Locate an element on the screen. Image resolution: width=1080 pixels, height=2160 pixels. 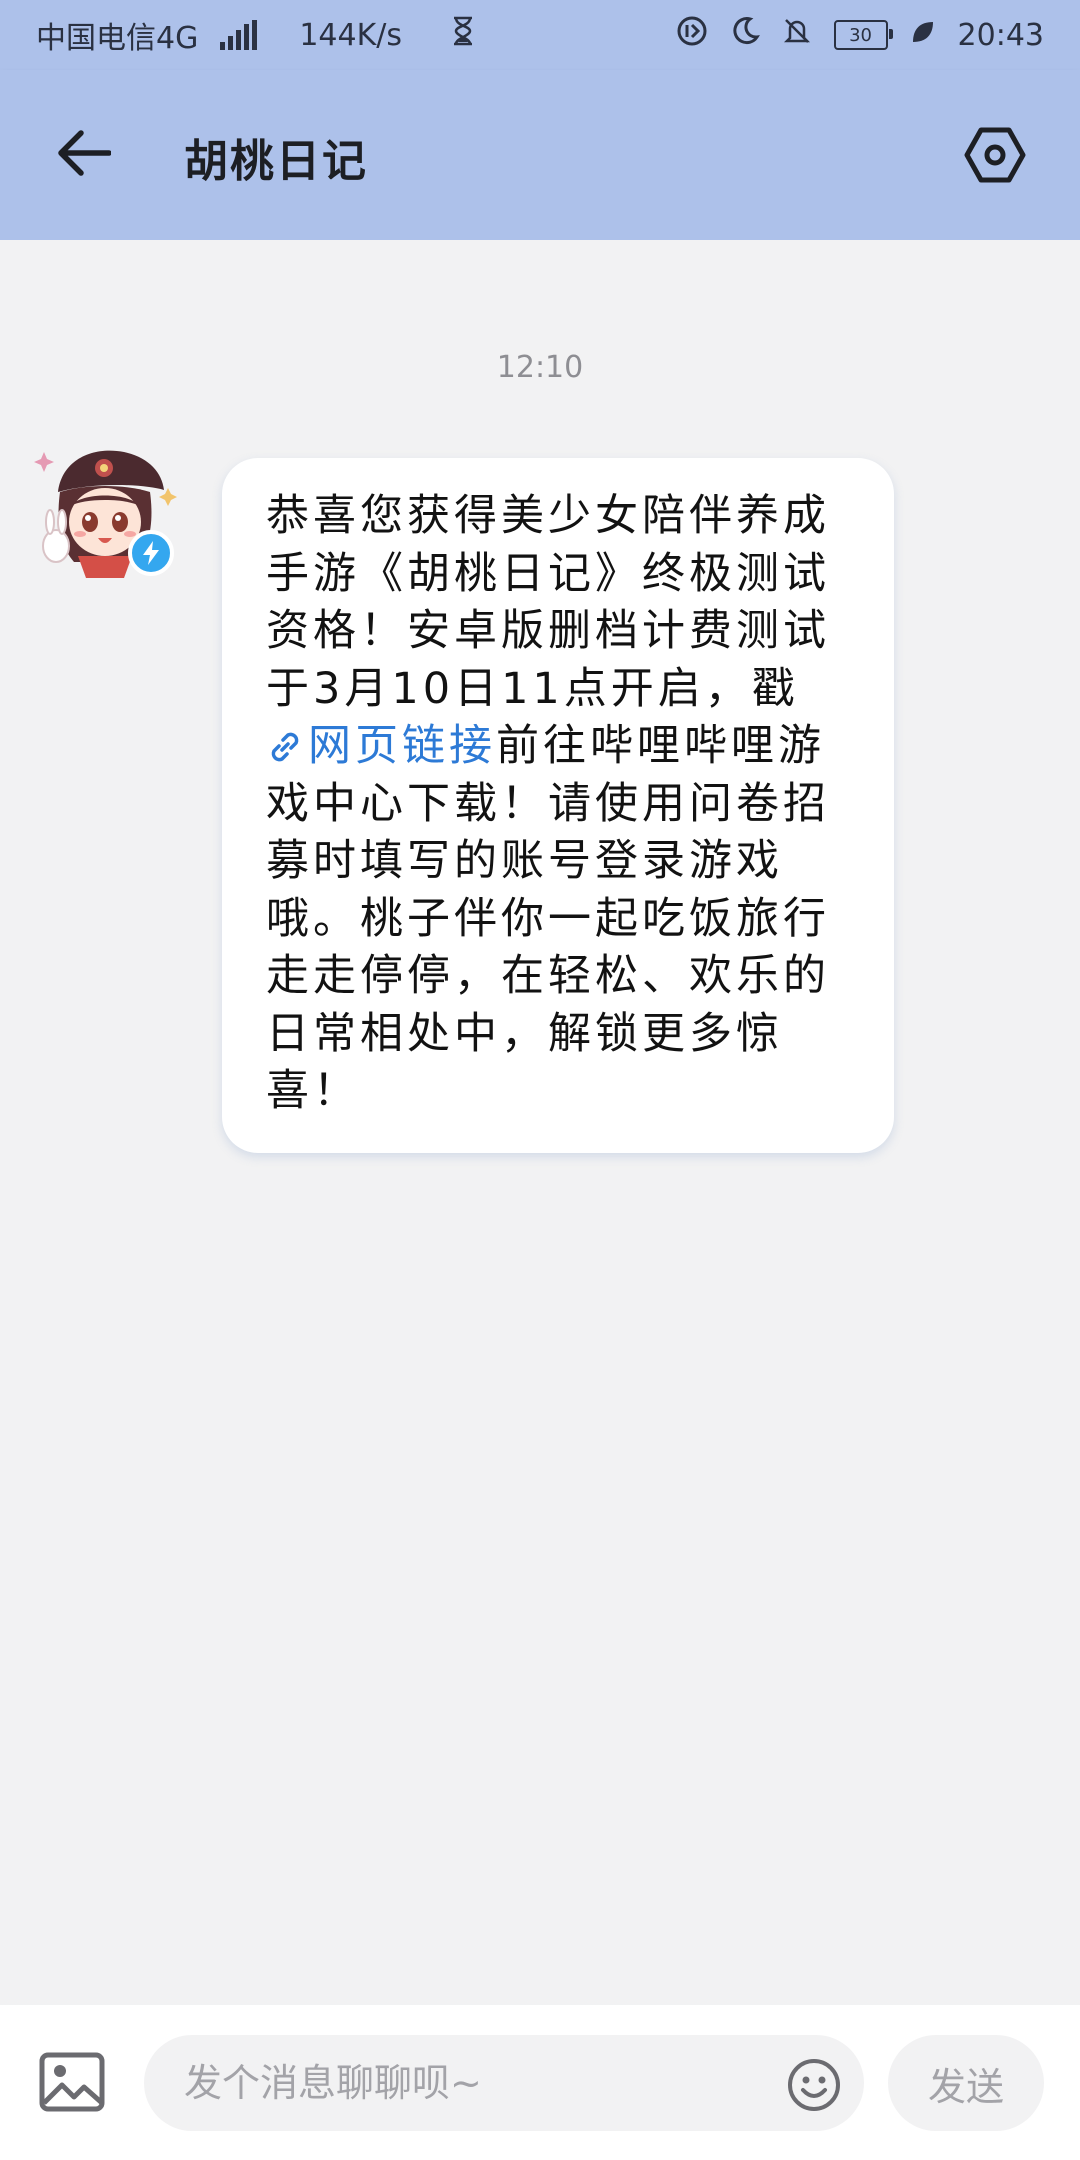
message-timestamp: 12:10 is located at coordinates (540, 367).